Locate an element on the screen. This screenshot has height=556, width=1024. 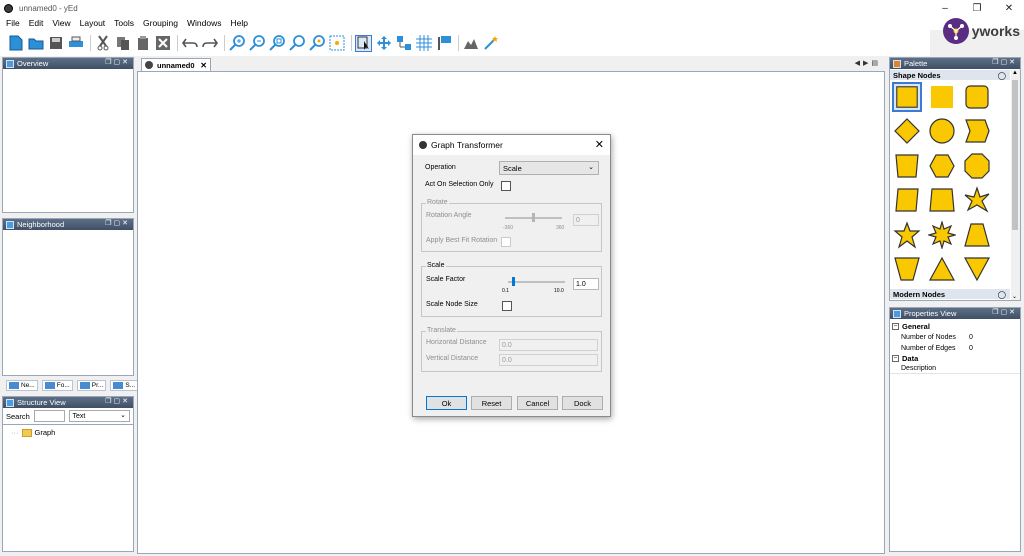
menu-file: File is located at coordinates (13, 23).